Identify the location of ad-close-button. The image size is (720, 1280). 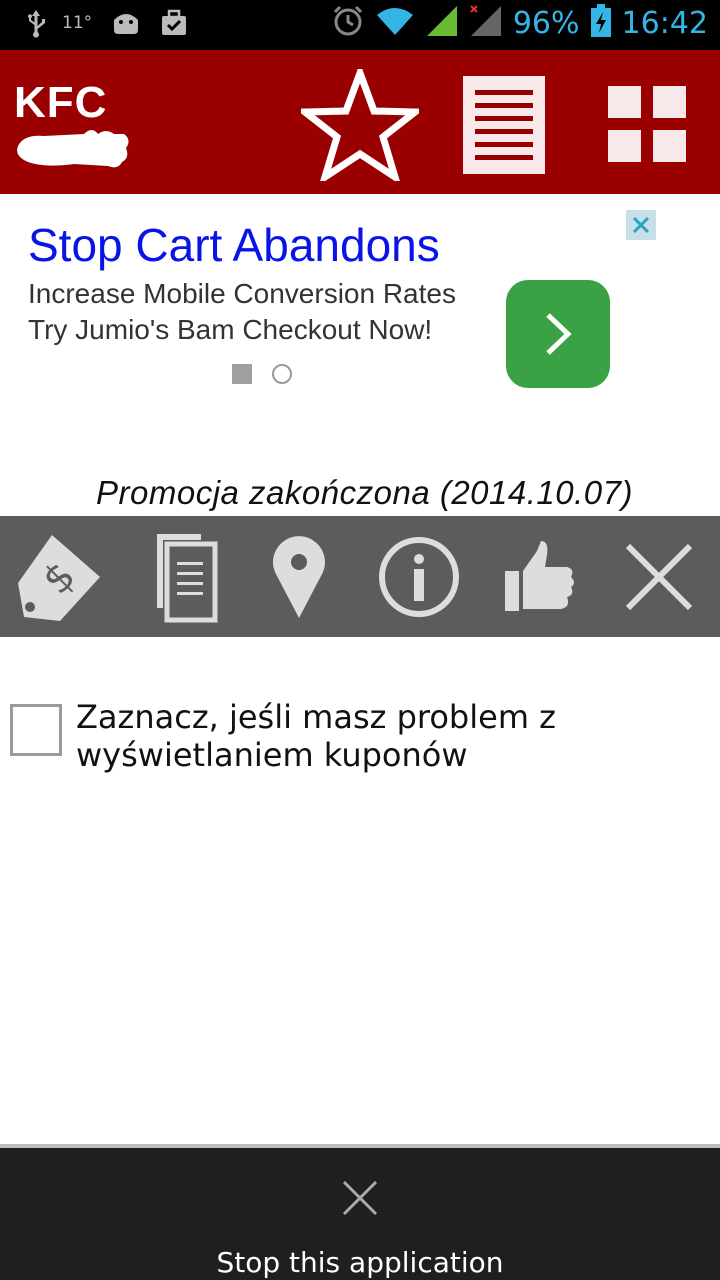
(641, 225).